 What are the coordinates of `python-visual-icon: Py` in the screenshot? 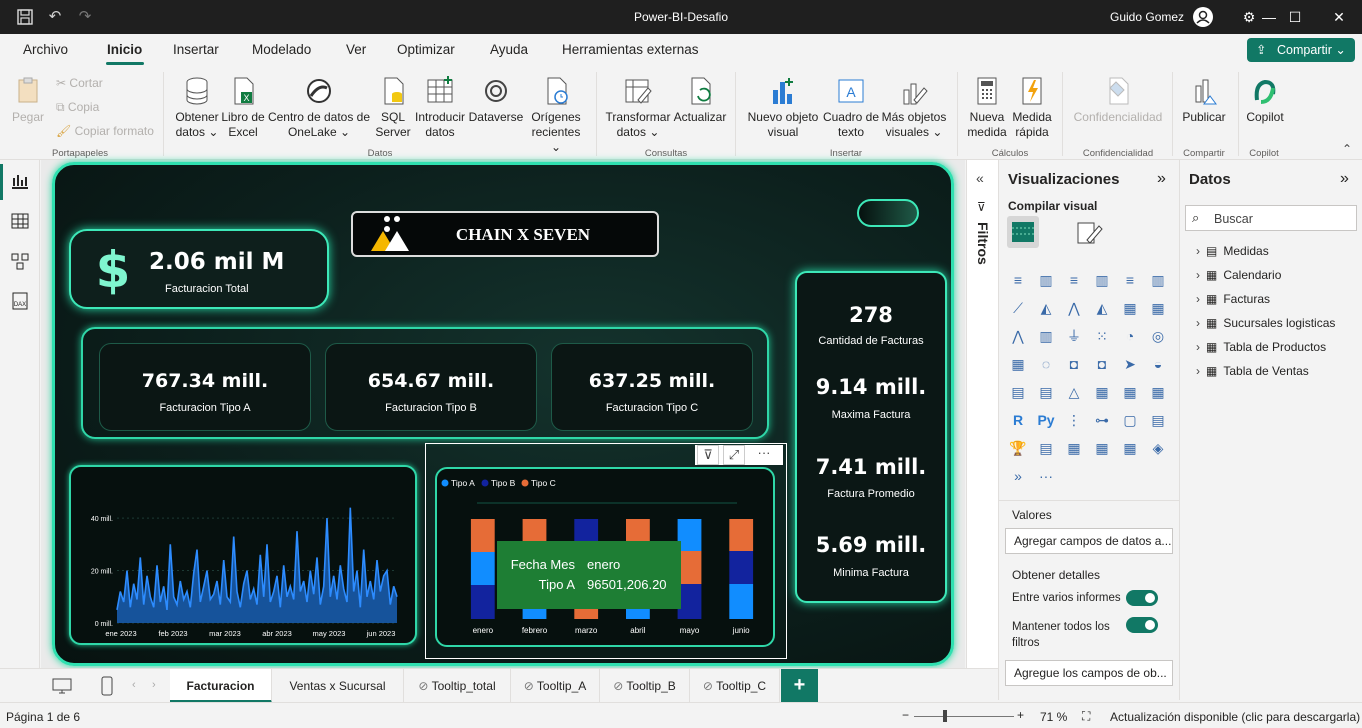 It's located at (1046, 420).